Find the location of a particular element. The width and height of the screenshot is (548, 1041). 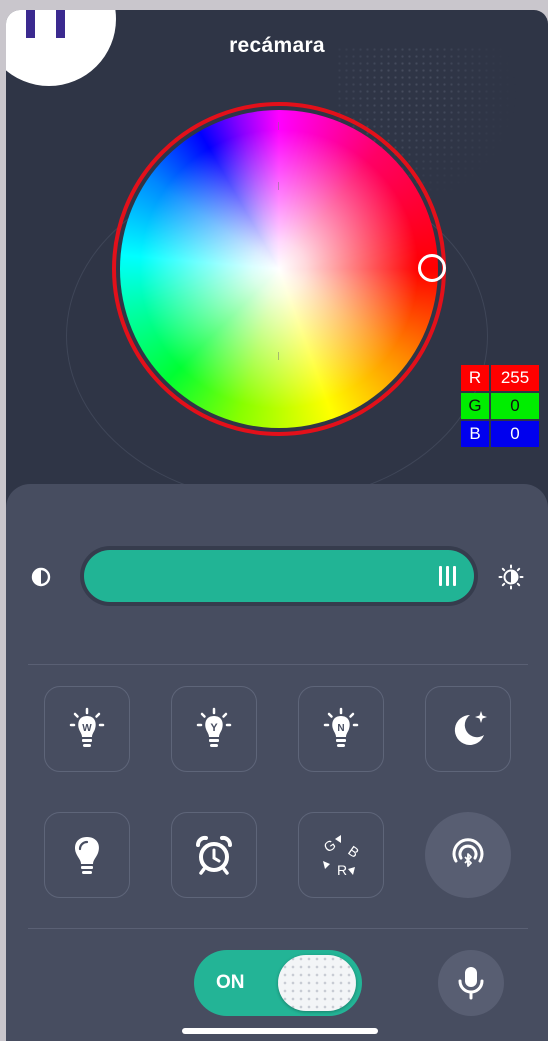

bluetooth-sound-icon is located at coordinates (468, 852).